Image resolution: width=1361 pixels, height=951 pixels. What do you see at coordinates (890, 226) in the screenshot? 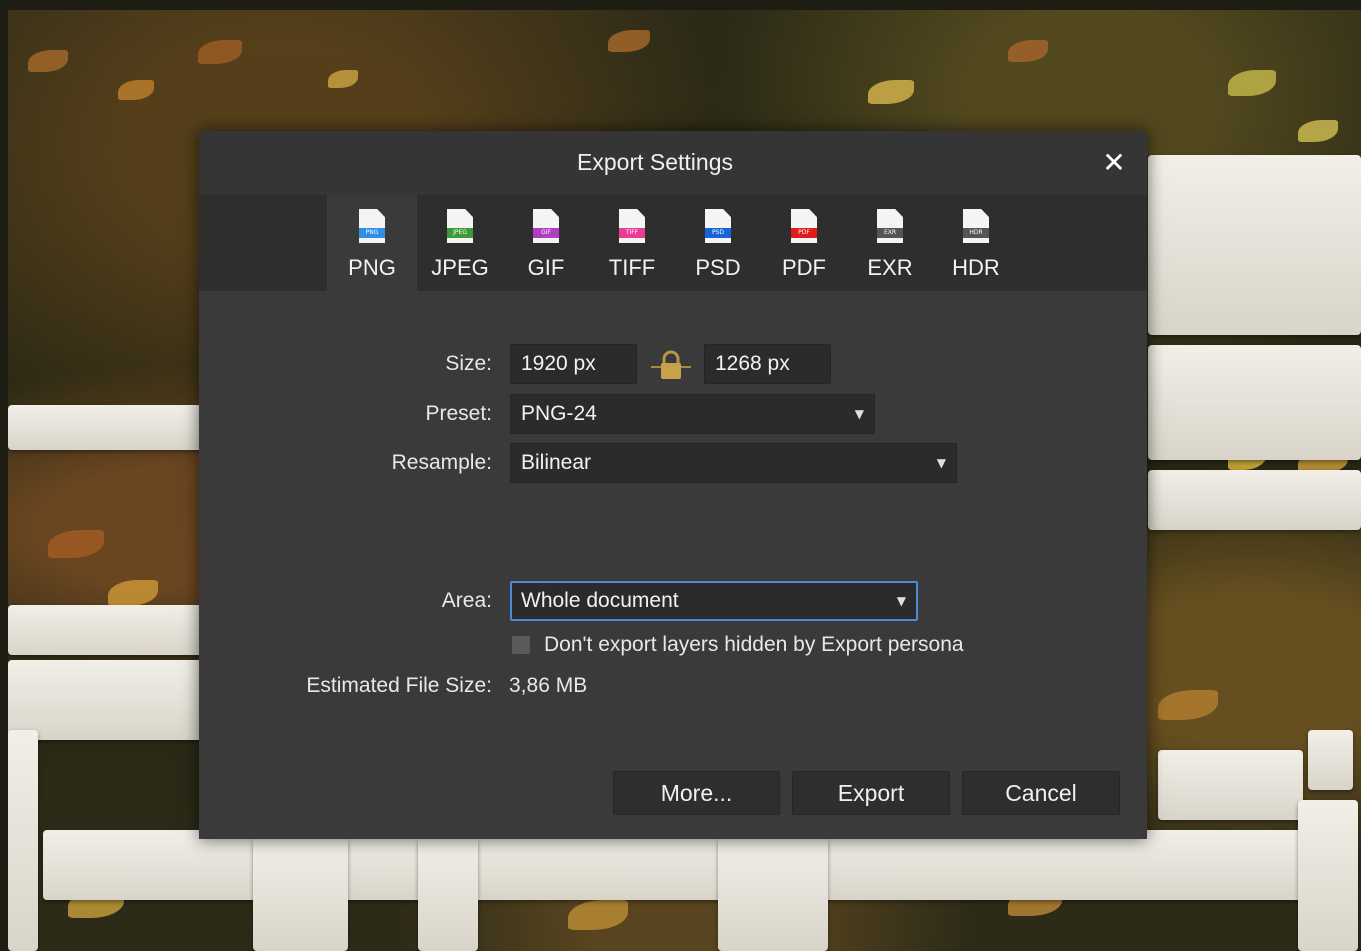
I see `exr-file-icon: EXR` at bounding box center [890, 226].